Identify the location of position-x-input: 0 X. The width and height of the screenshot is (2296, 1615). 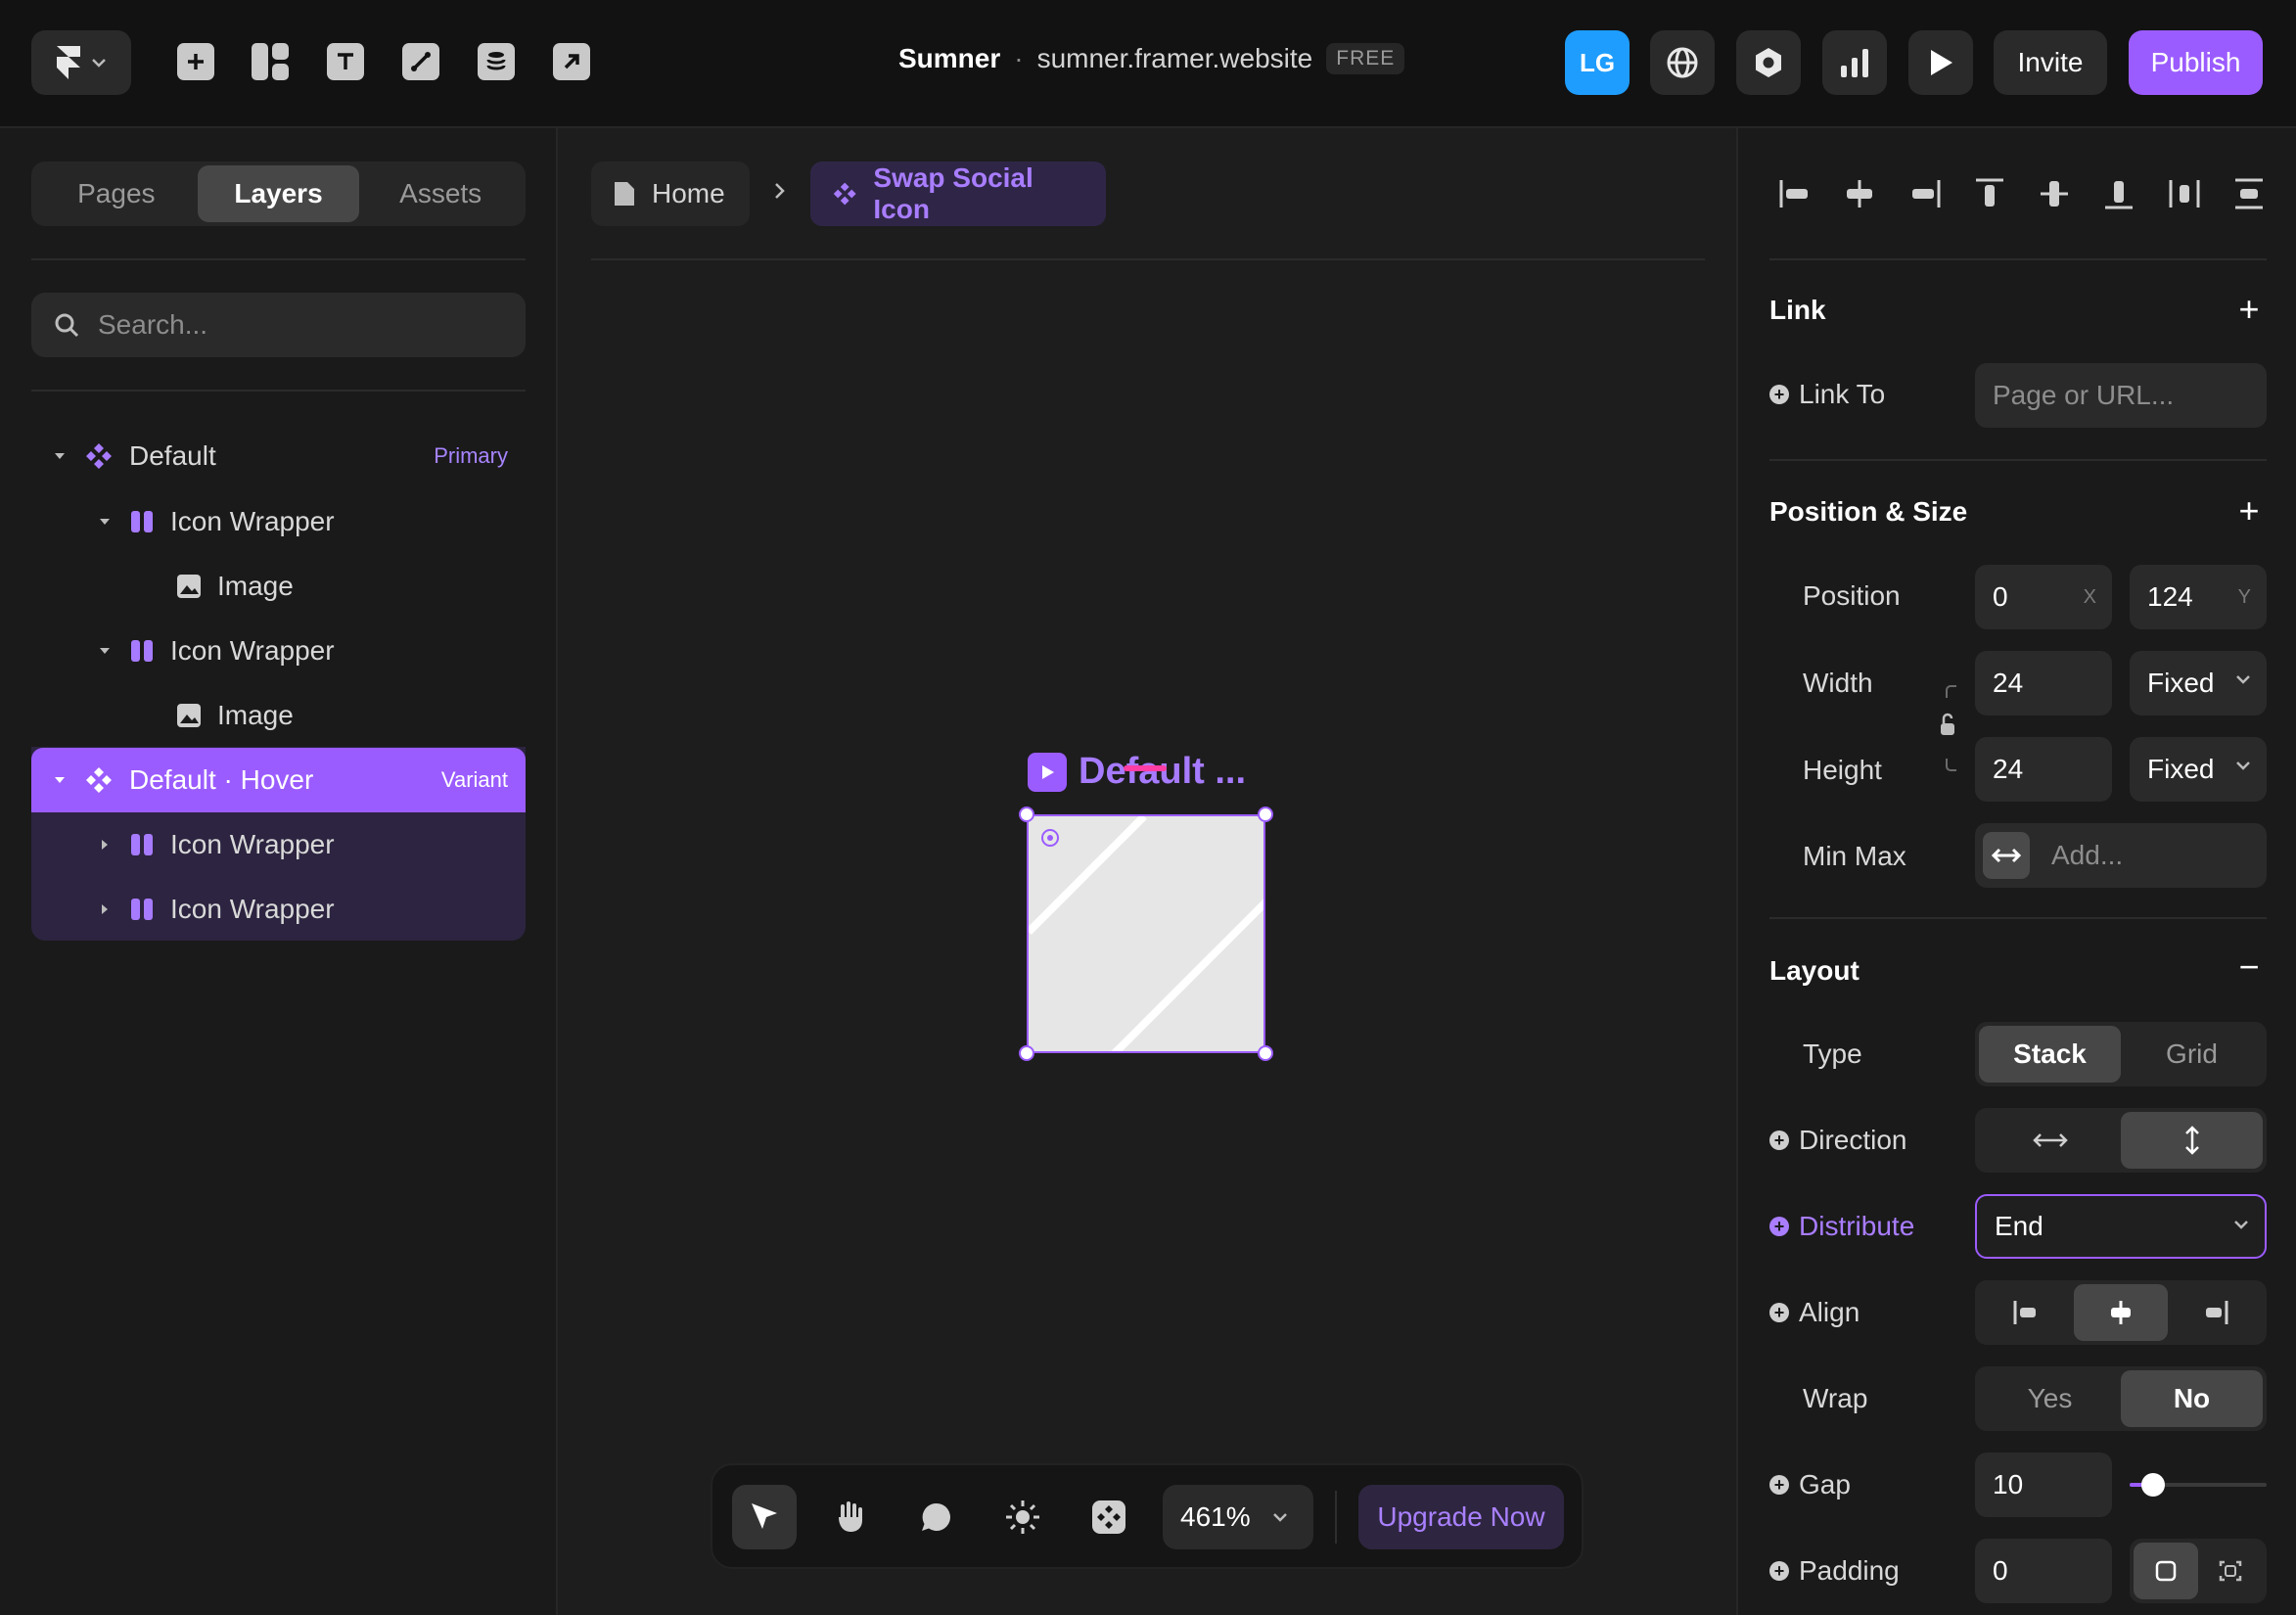
(2043, 597).